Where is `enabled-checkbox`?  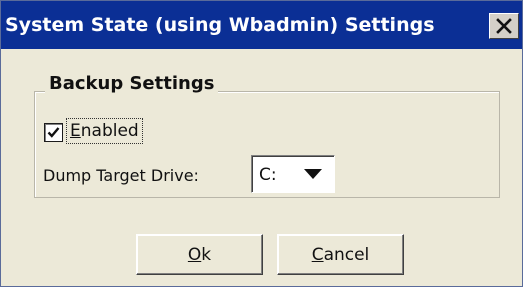 enabled-checkbox is located at coordinates (53, 132).